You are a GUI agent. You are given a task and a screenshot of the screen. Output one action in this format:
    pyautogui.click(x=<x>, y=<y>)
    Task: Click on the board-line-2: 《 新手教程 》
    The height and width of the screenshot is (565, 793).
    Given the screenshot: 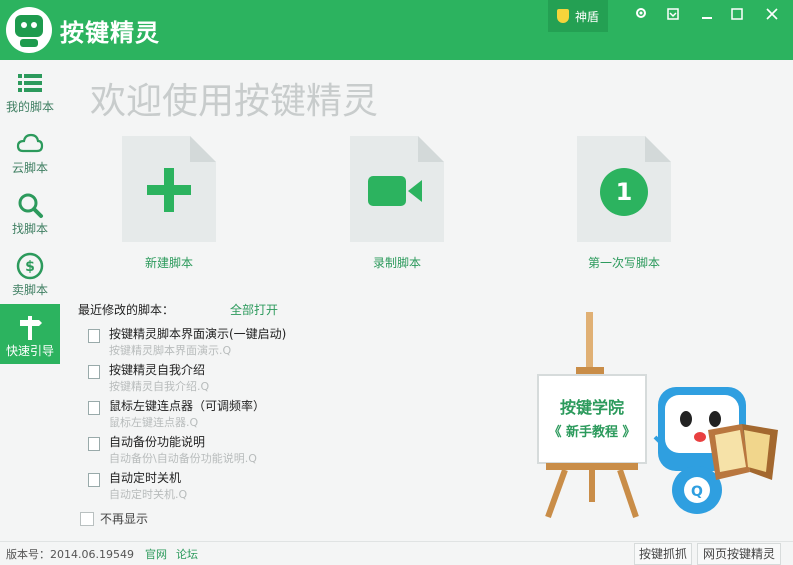 What is the action you would take?
    pyautogui.click(x=591, y=432)
    